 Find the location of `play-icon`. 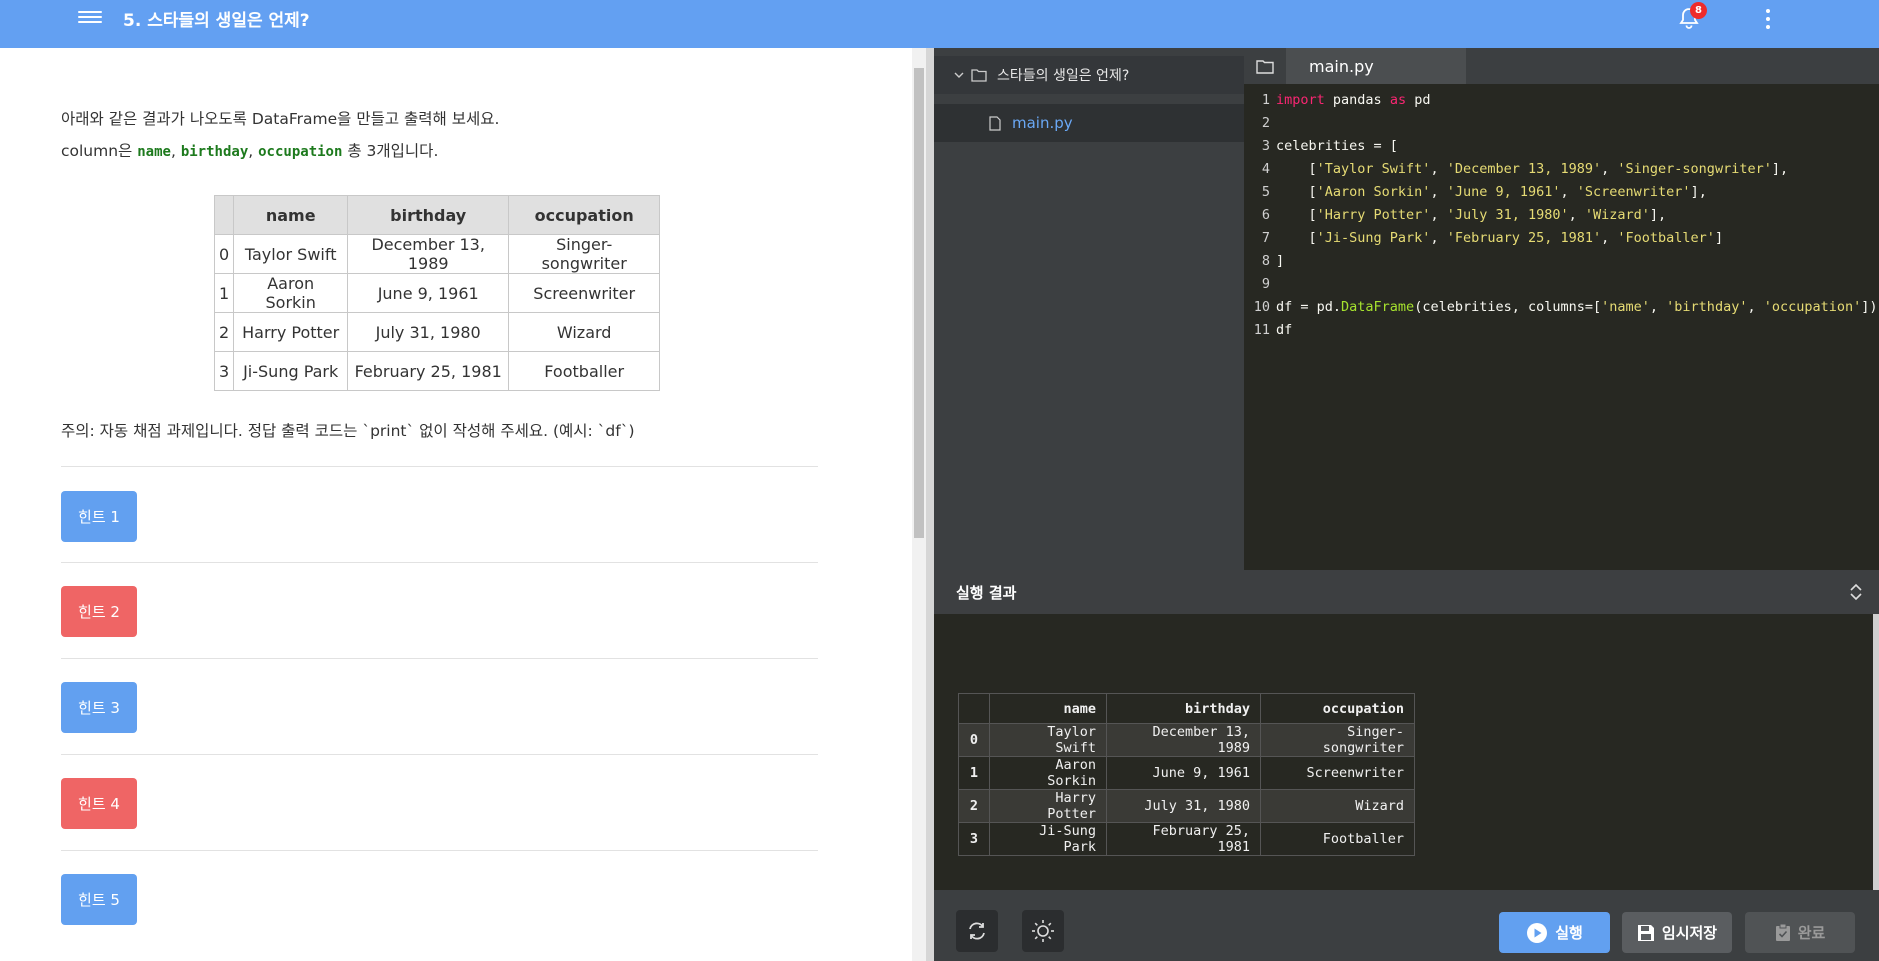

play-icon is located at coordinates (1537, 932).